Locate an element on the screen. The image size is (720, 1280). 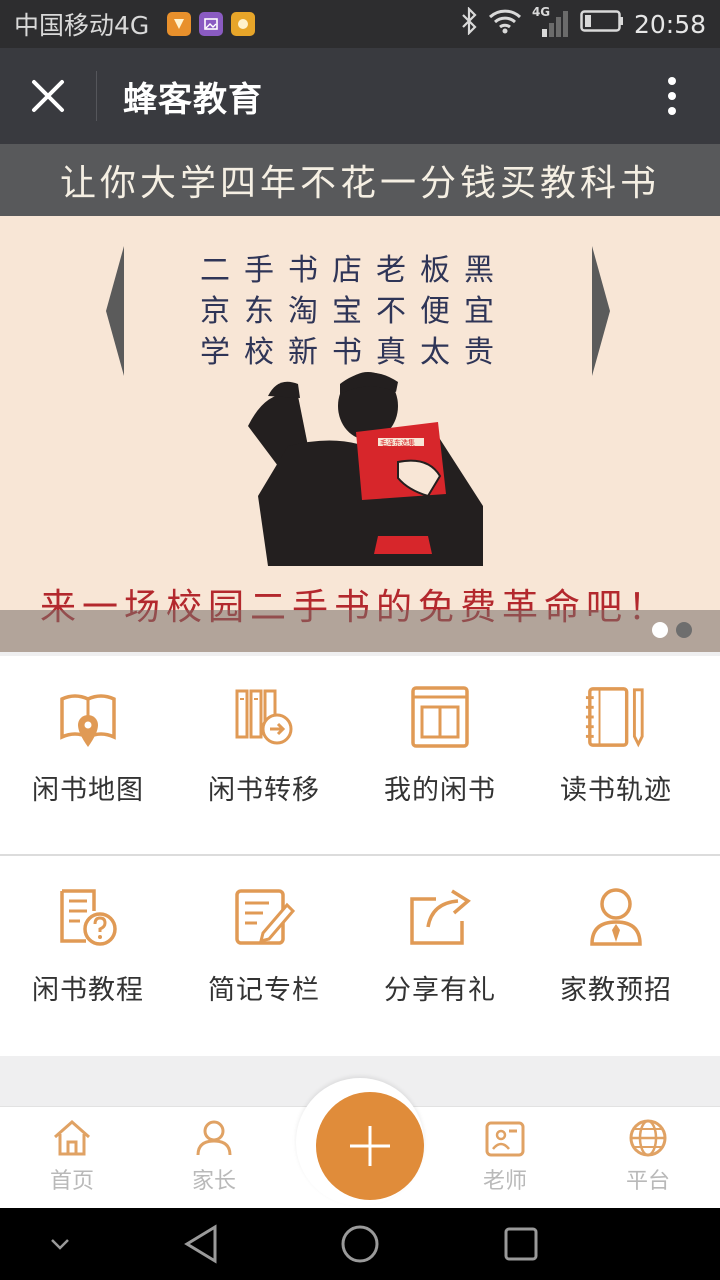
title-divider is located at coordinates (96, 96).